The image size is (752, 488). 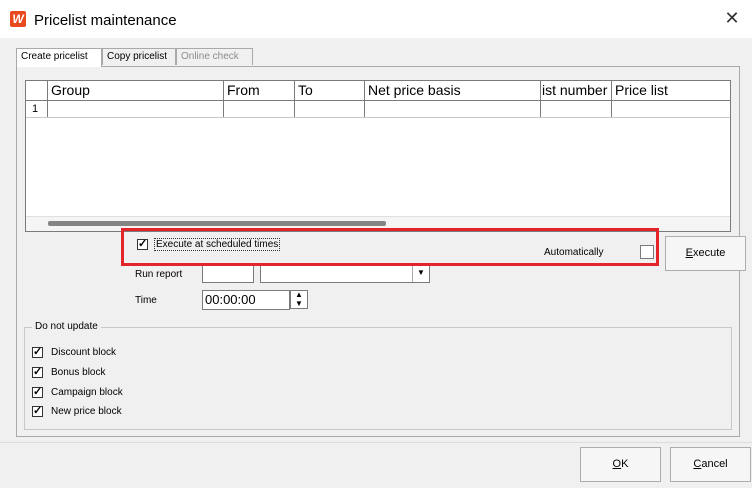 I want to click on footer-divider, so click(x=376, y=442).